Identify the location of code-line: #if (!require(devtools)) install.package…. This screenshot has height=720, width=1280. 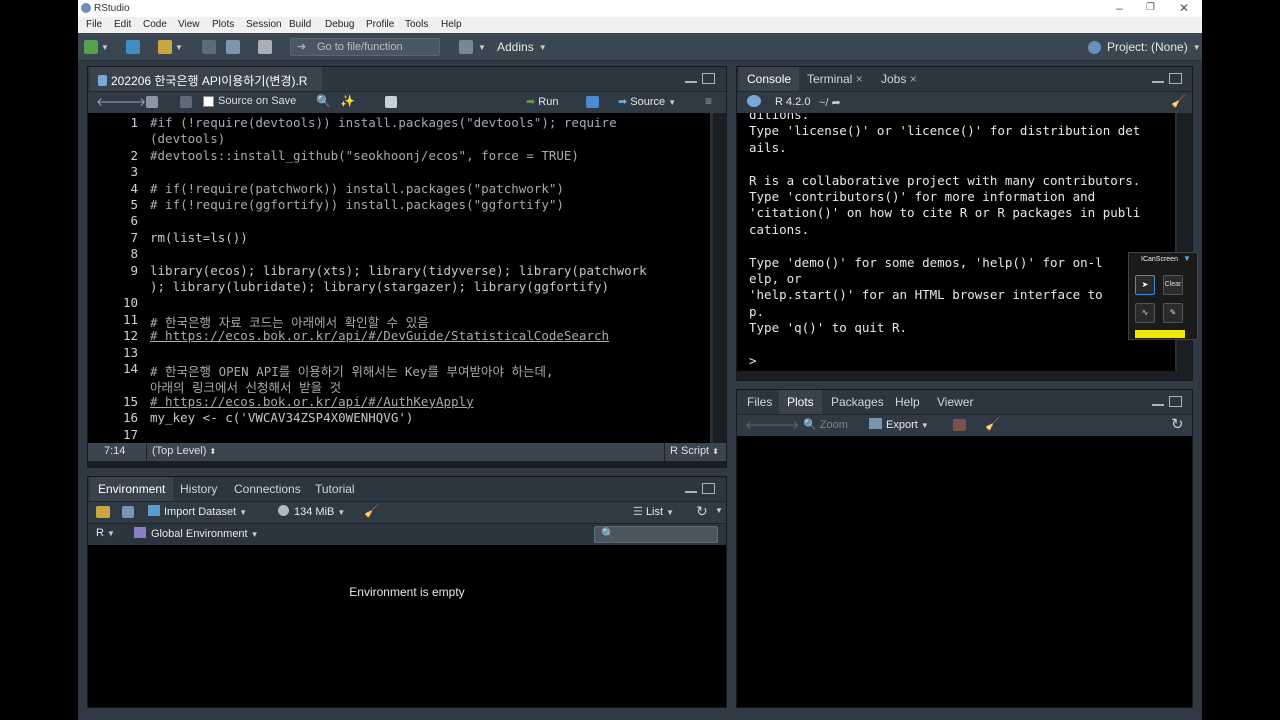
(383, 122).